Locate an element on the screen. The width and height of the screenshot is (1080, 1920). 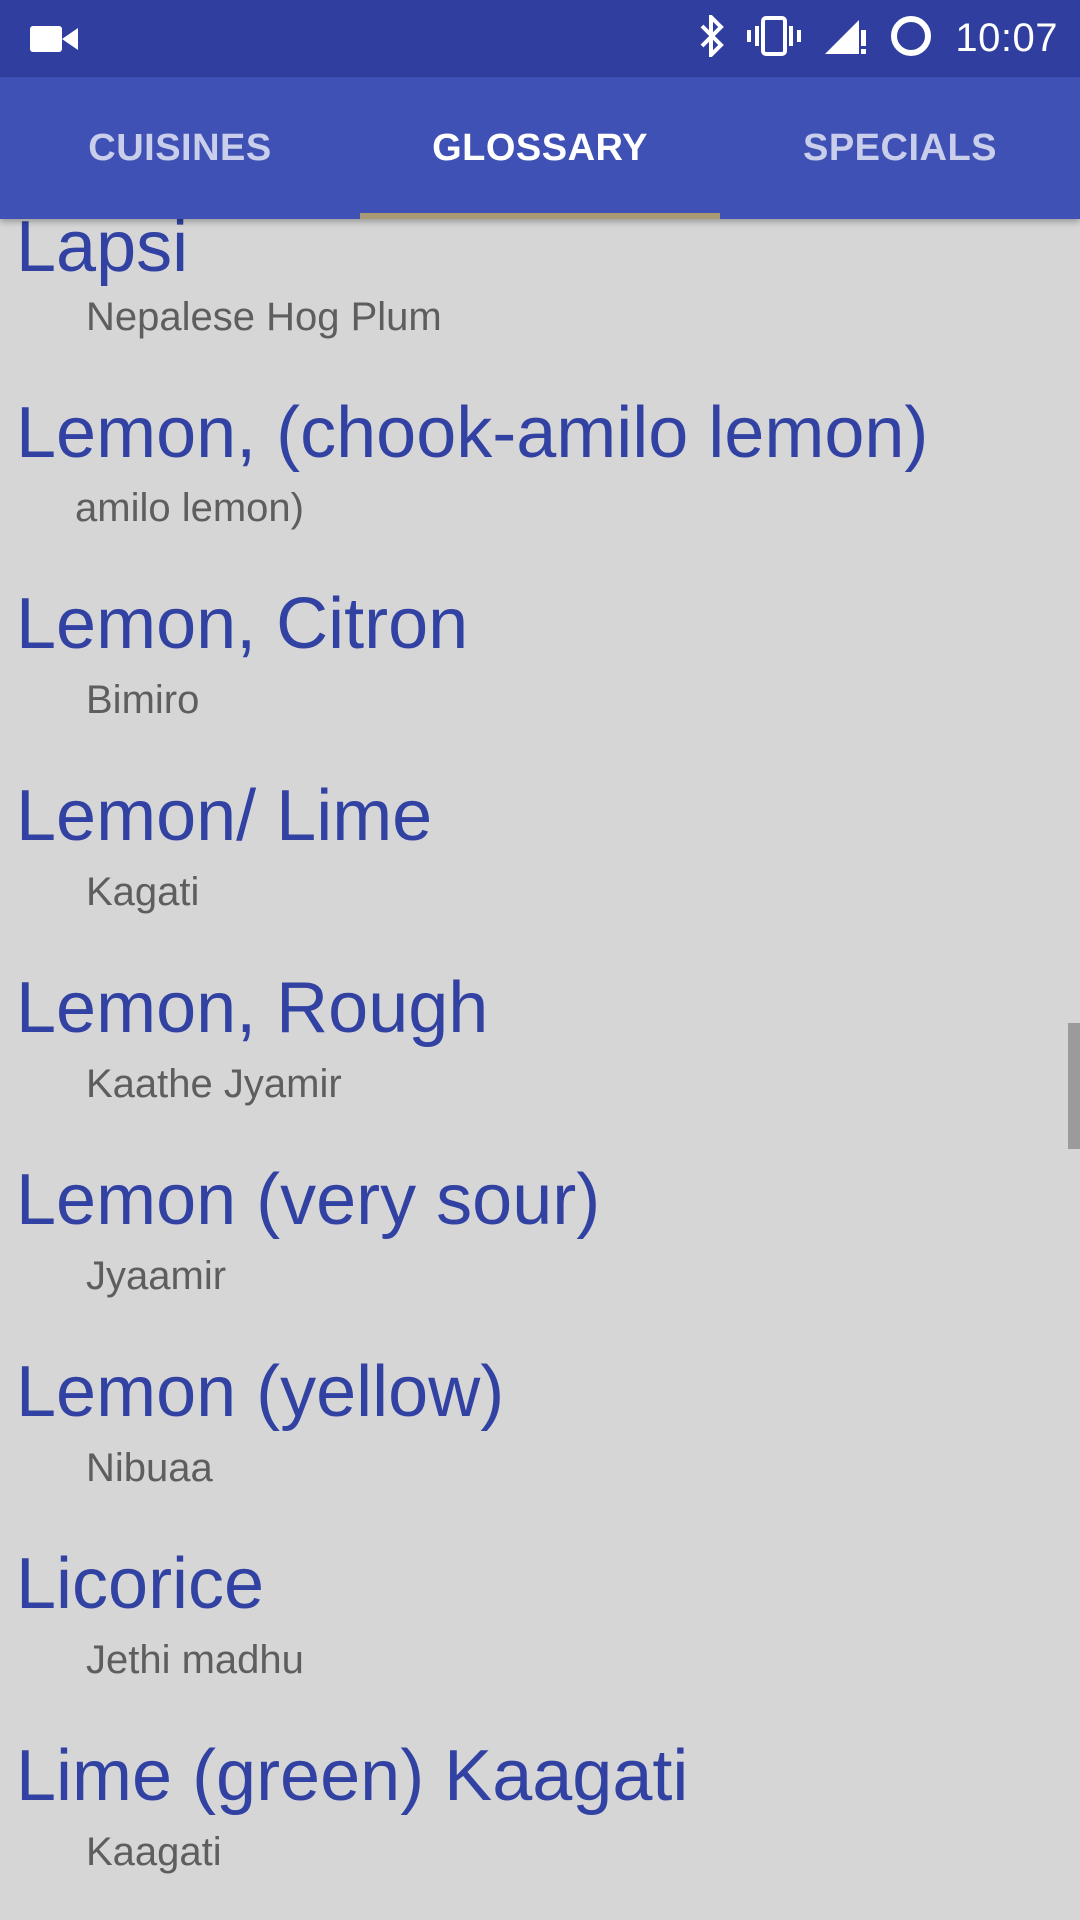
glossary-term: Lime (green) Kaagati is located at coordinates (352, 1776).